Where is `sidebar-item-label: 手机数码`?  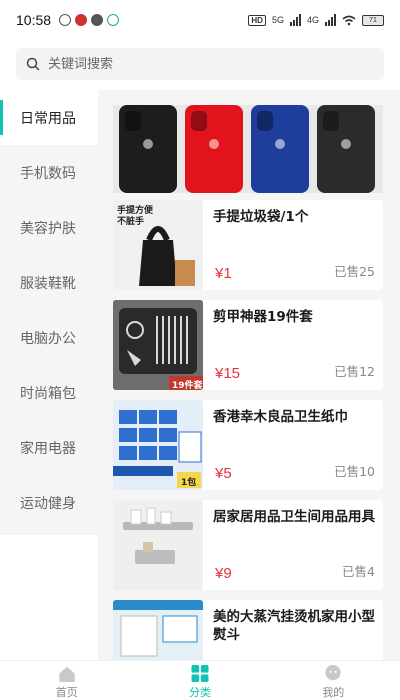
sidebar-item-label: 手机数码 is located at coordinates (48, 173).